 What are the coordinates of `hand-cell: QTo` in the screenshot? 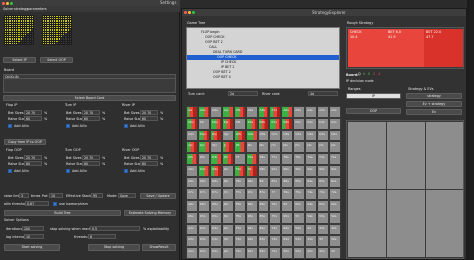 It's located at (215, 159).